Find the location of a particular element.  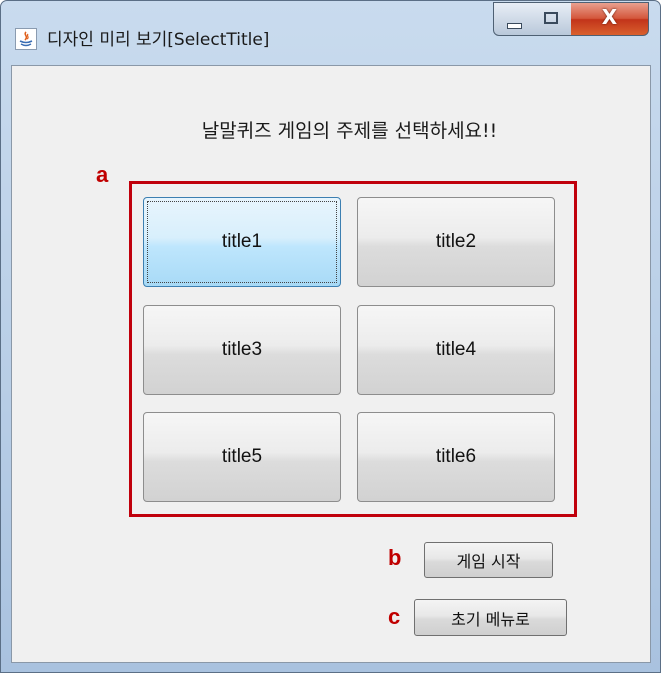

title4-button: title4 is located at coordinates (456, 350).